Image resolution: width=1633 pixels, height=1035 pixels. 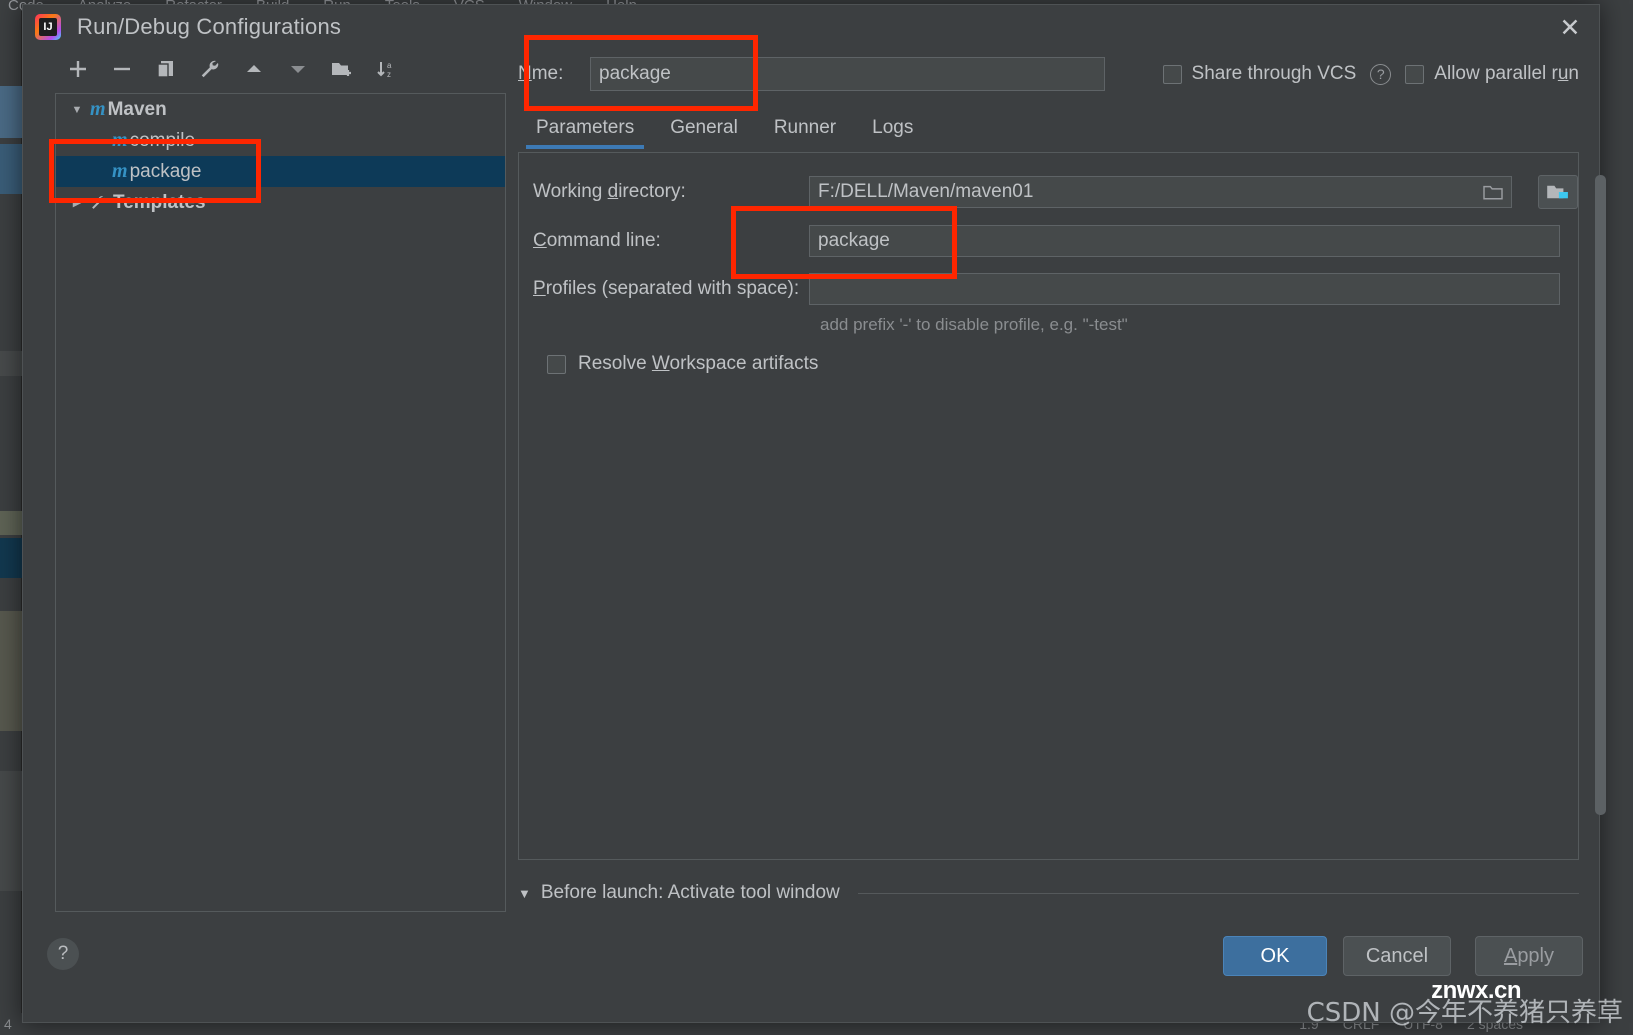 What do you see at coordinates (48, 27) in the screenshot?
I see `intellij-idea-logo-icon` at bounding box center [48, 27].